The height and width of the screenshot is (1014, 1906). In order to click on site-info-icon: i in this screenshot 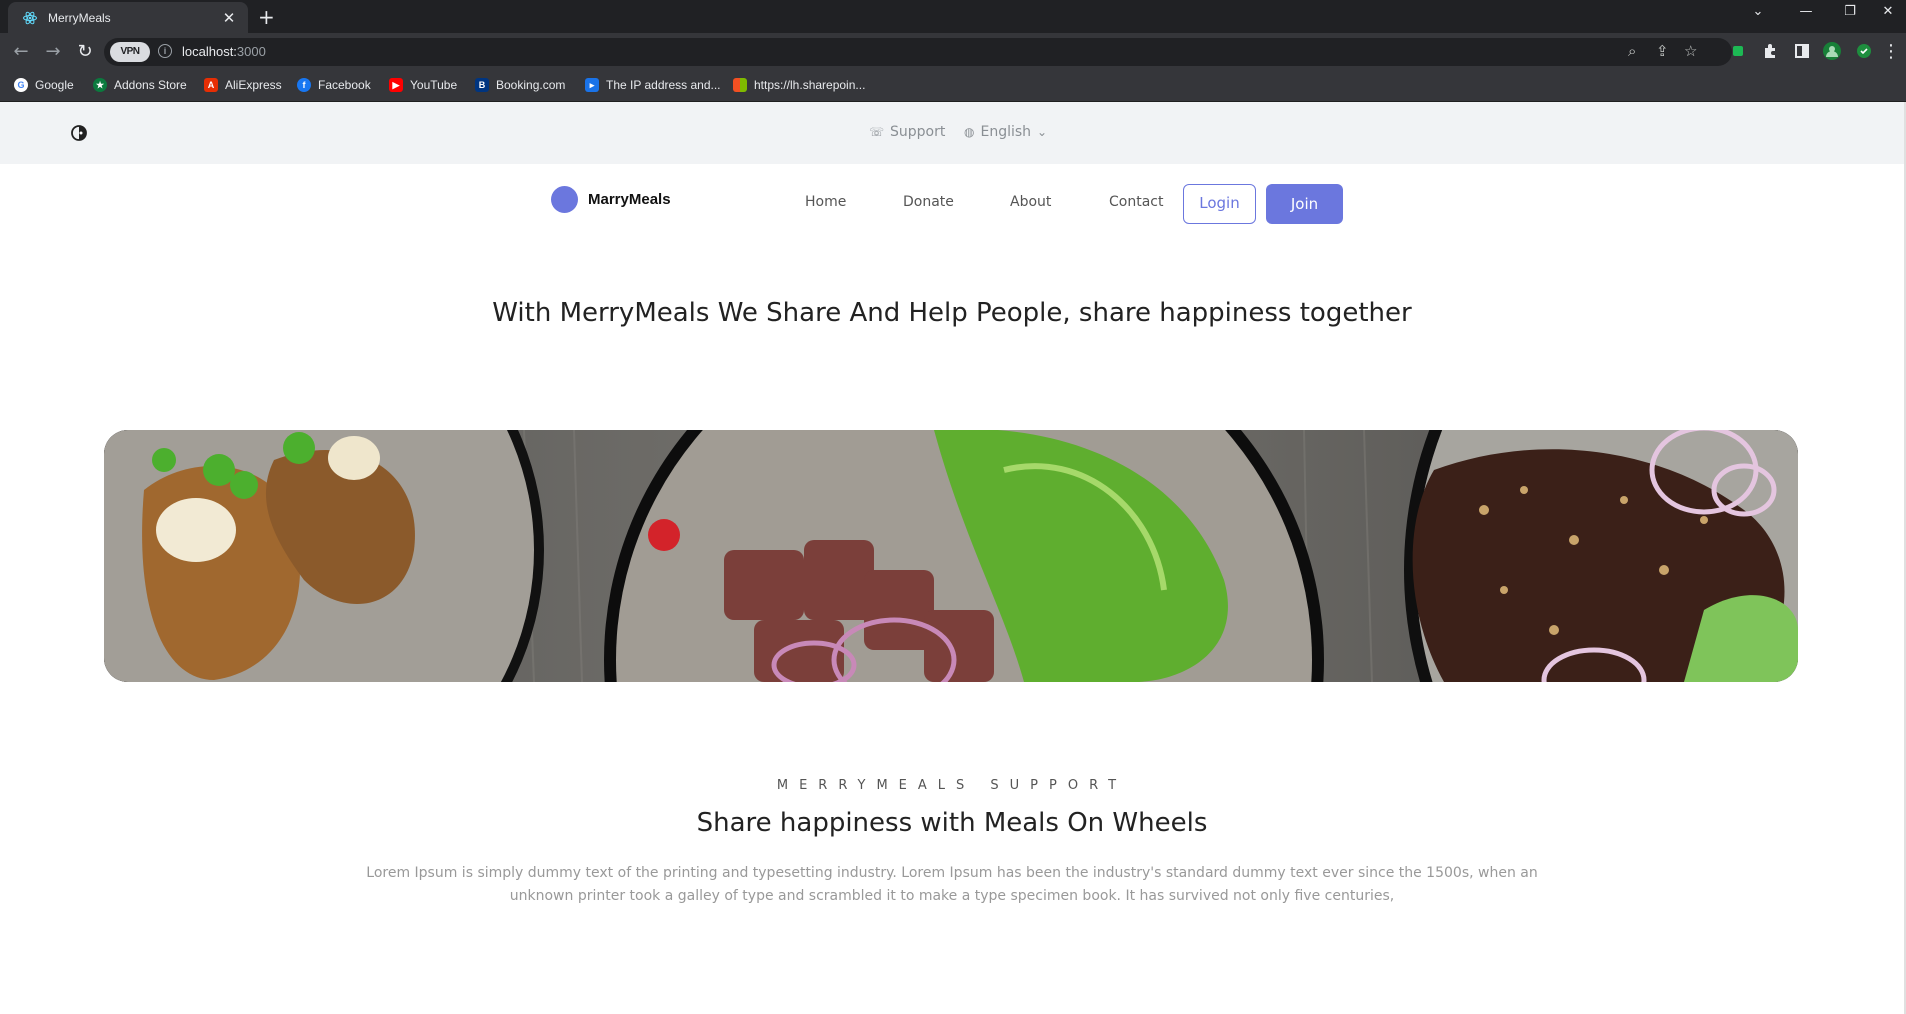, I will do `click(165, 51)`.